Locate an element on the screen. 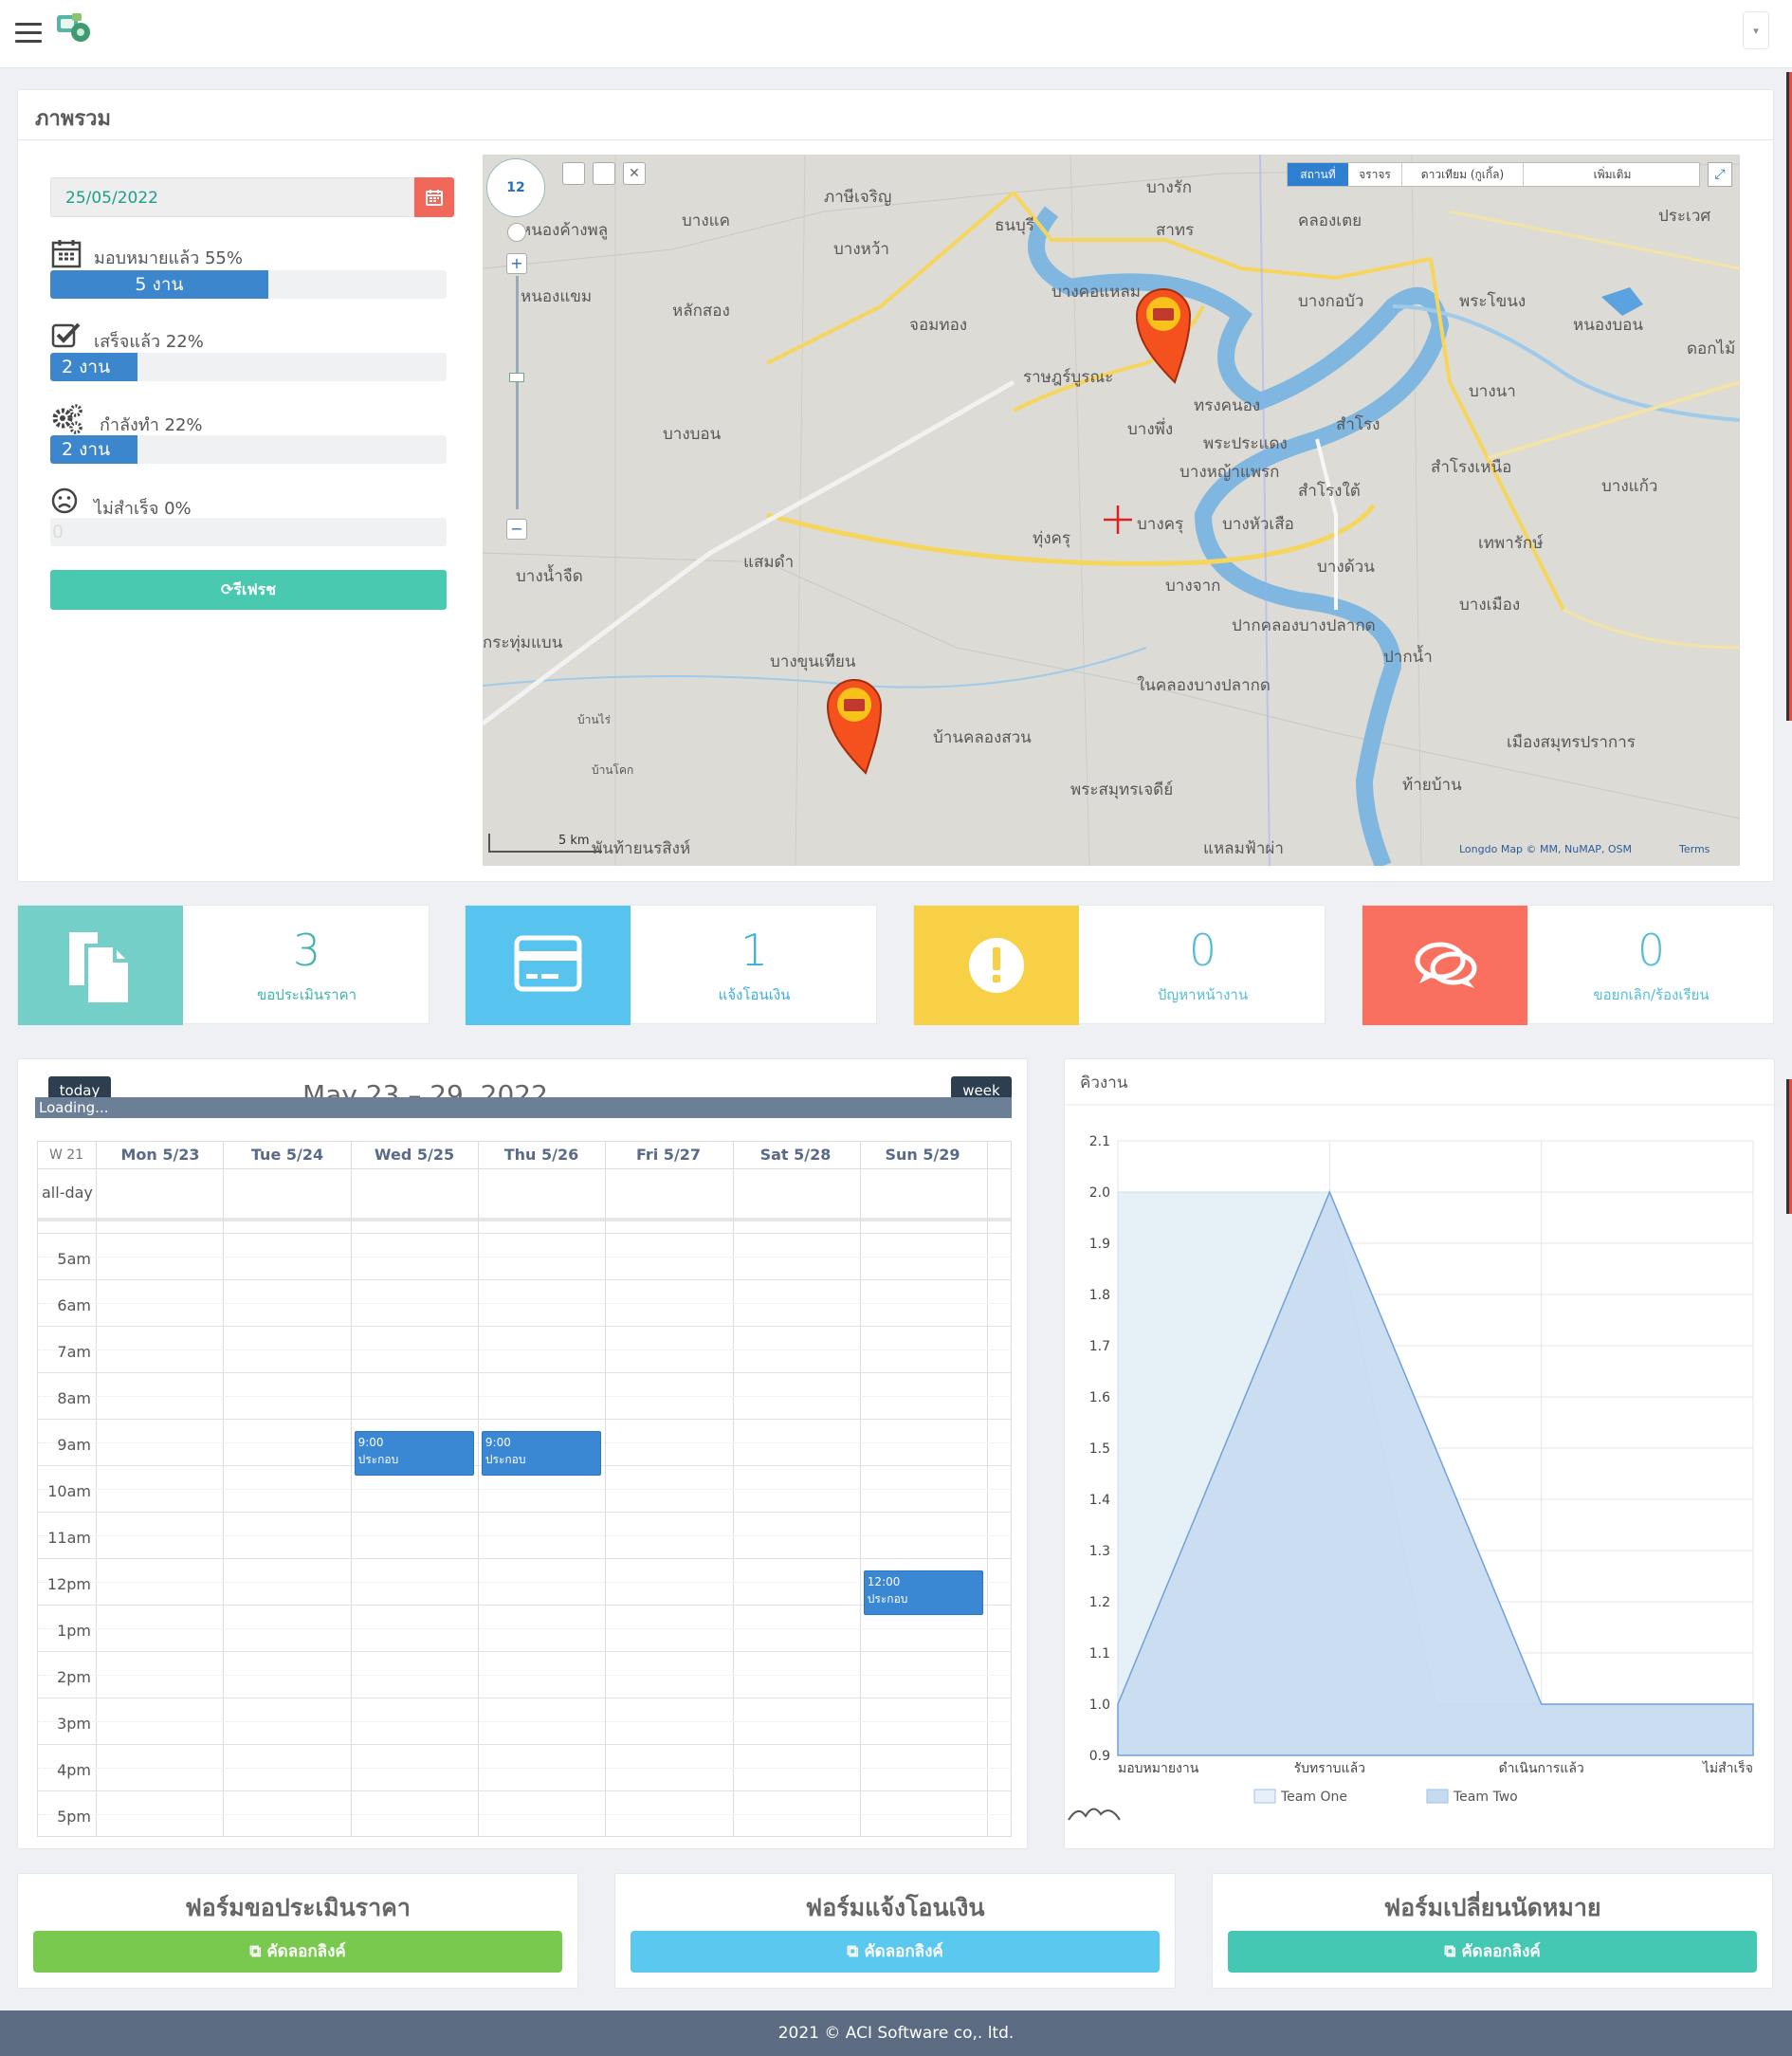 This screenshot has height=2056, width=1792. calendar-time-label: 2pm is located at coordinates (74, 1677).